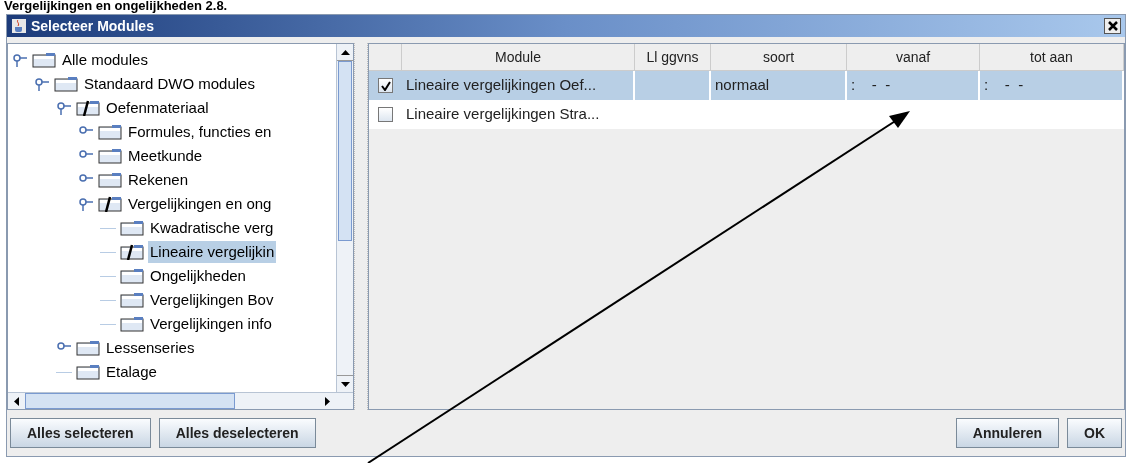 This screenshot has height=463, width=1132. Describe the element at coordinates (673, 57) in the screenshot. I see `column-header: Ll ggvns` at that location.